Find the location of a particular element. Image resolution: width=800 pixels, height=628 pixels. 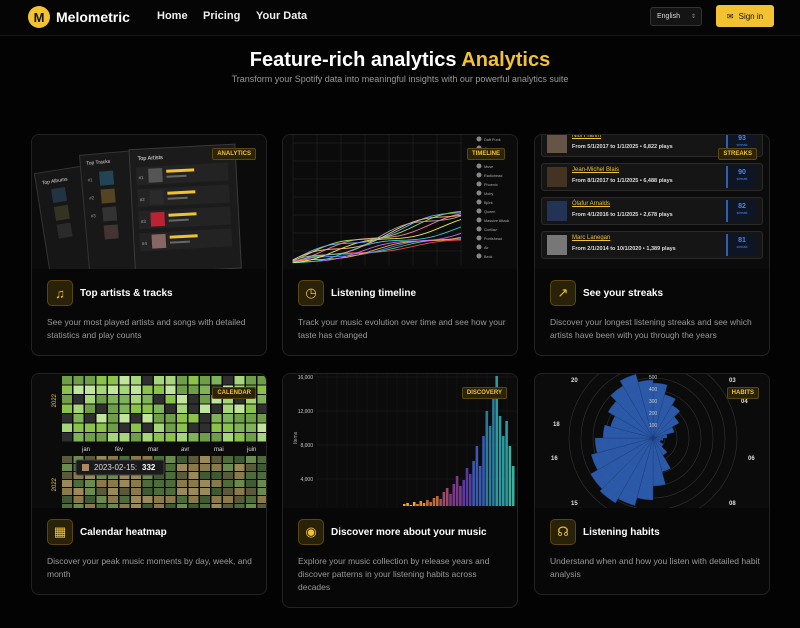

legend-label: Portishead is located at coordinates (493, 239).